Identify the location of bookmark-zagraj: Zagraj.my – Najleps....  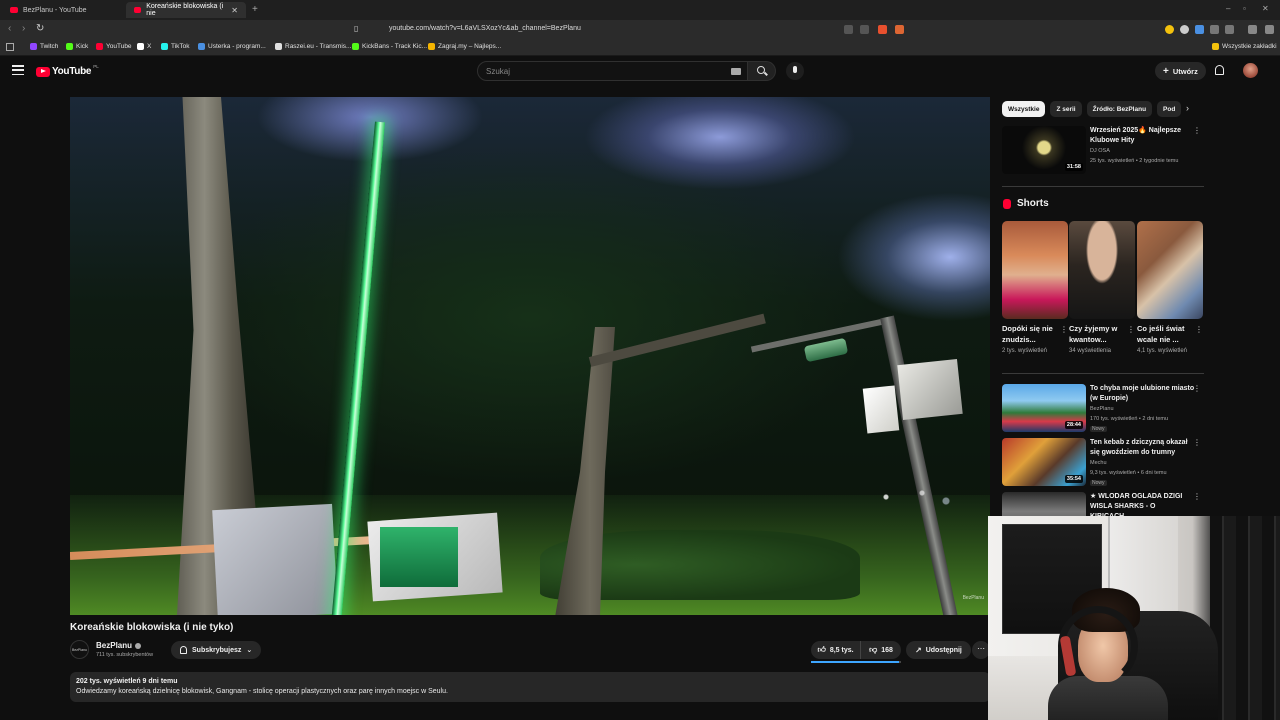
(464, 46).